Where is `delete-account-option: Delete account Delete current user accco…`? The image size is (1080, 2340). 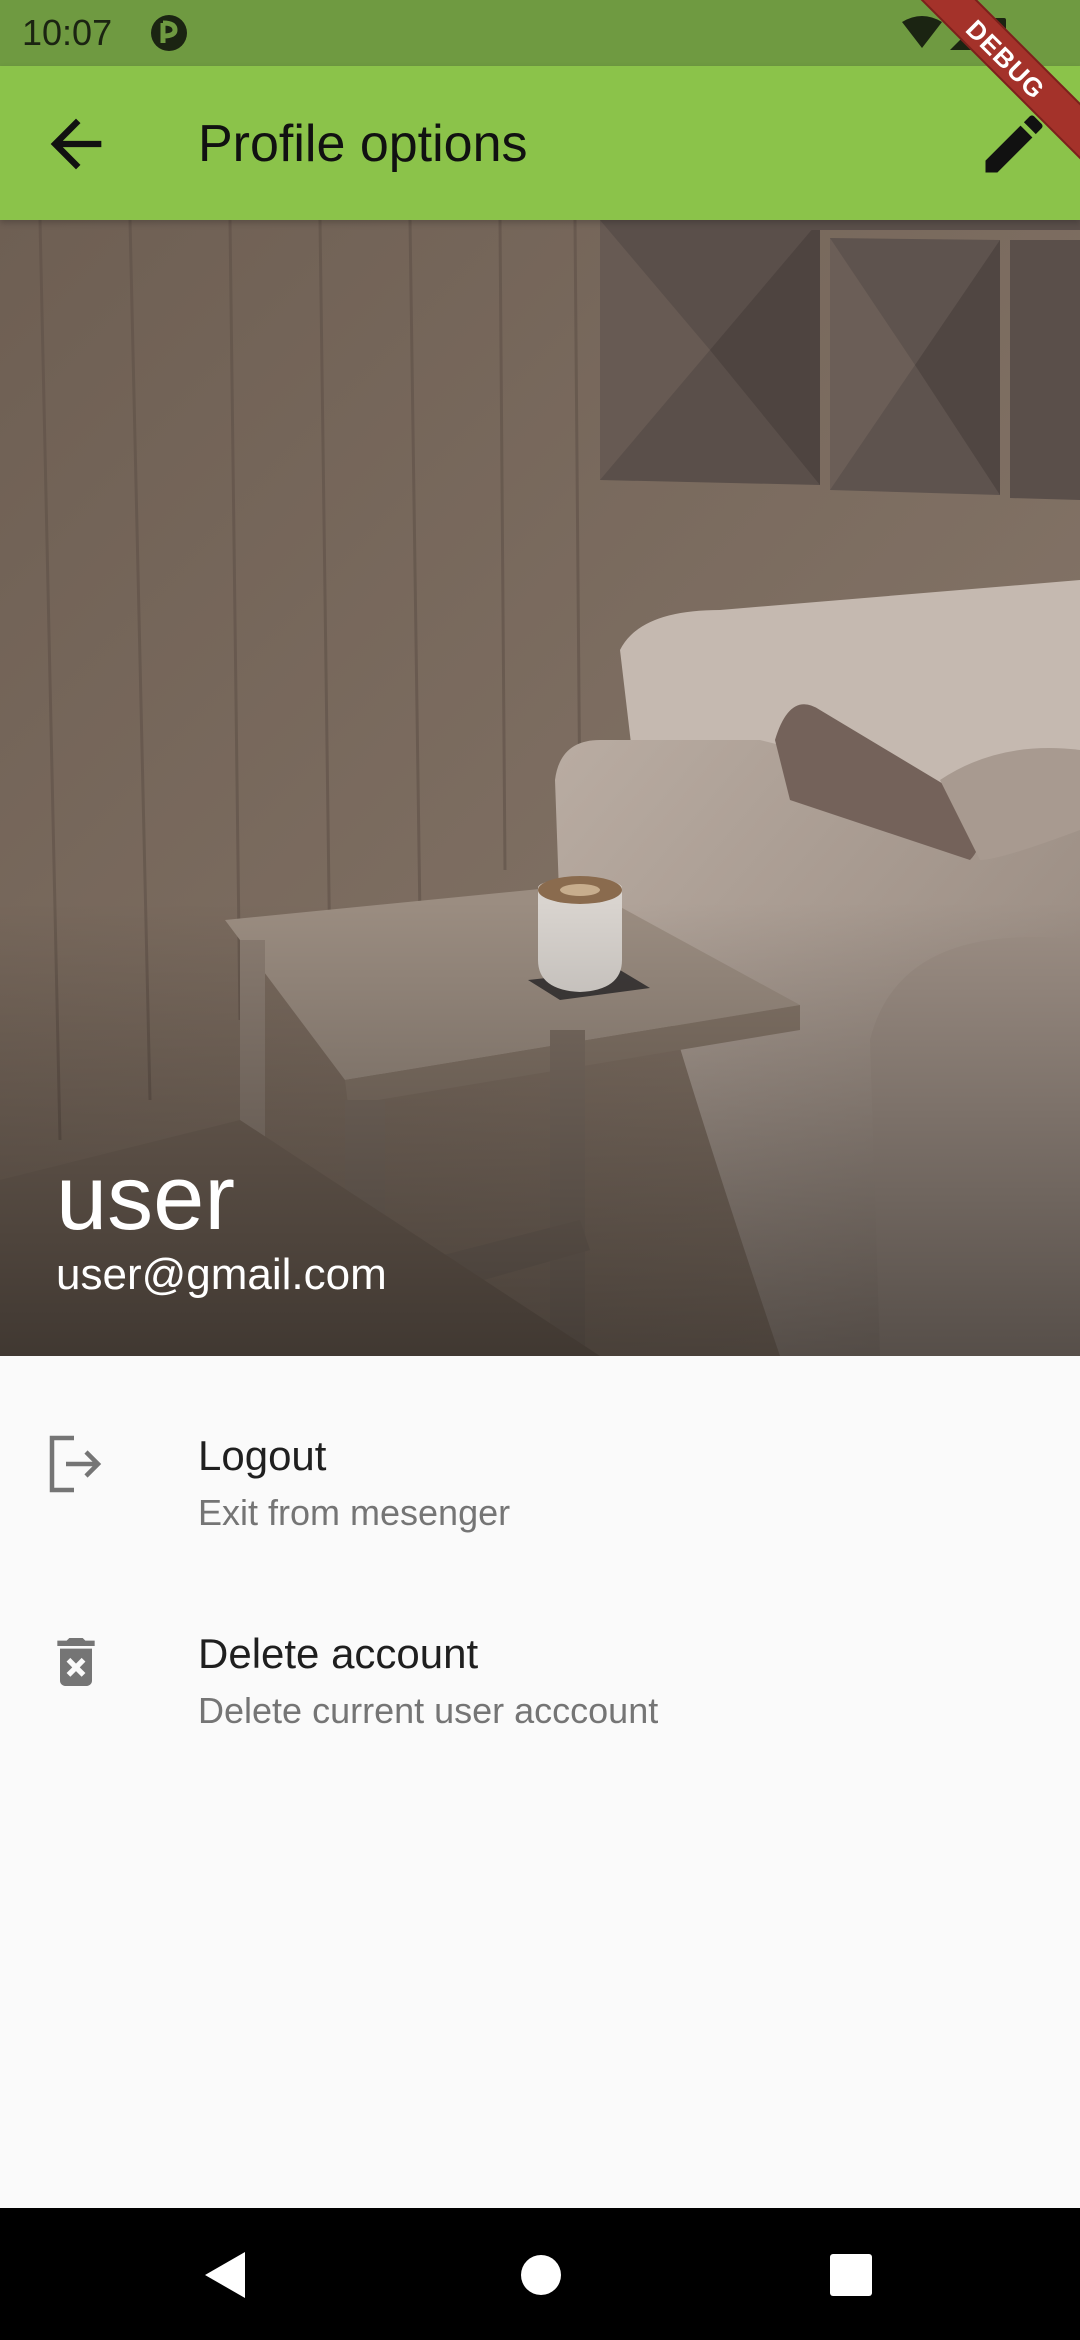
delete-account-option: Delete account Delete current user accco… is located at coordinates (540, 1656).